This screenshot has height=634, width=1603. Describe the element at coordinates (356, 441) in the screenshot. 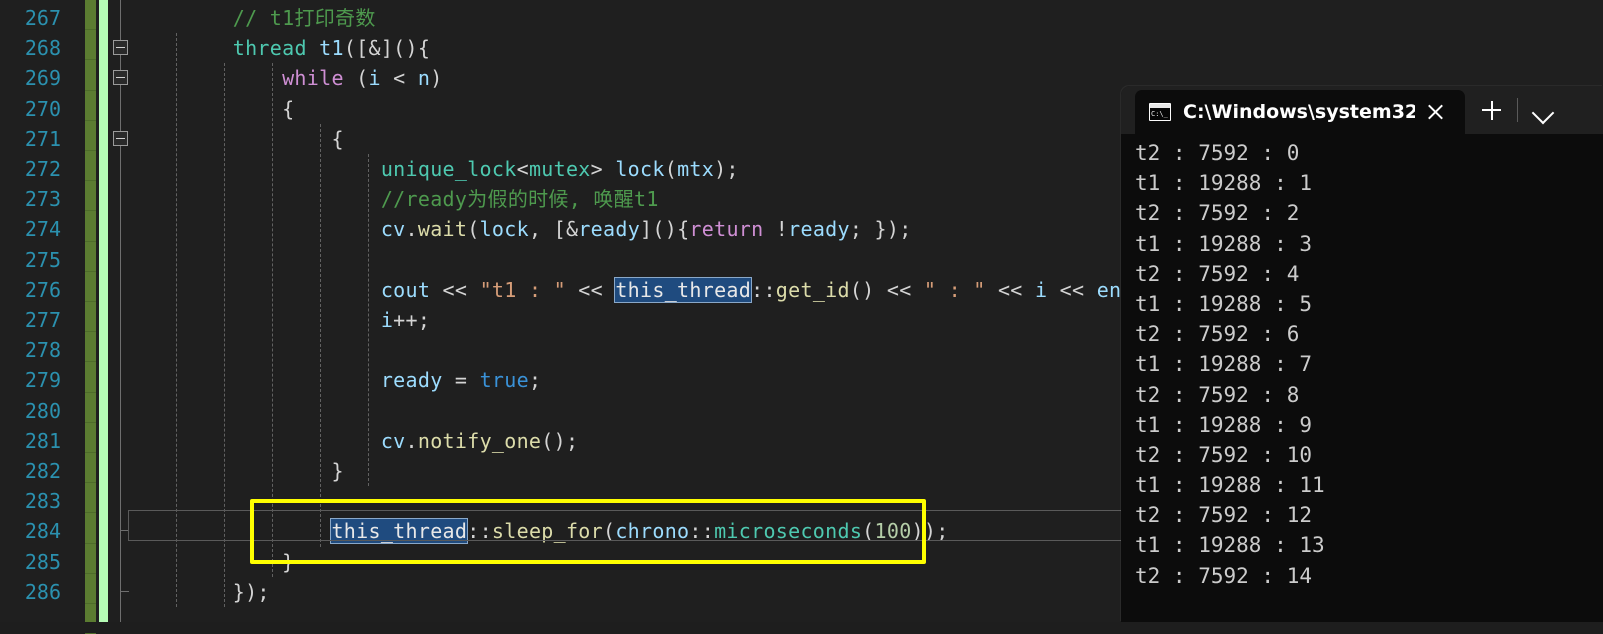

I see `code-line: cv.notify_one();` at that location.